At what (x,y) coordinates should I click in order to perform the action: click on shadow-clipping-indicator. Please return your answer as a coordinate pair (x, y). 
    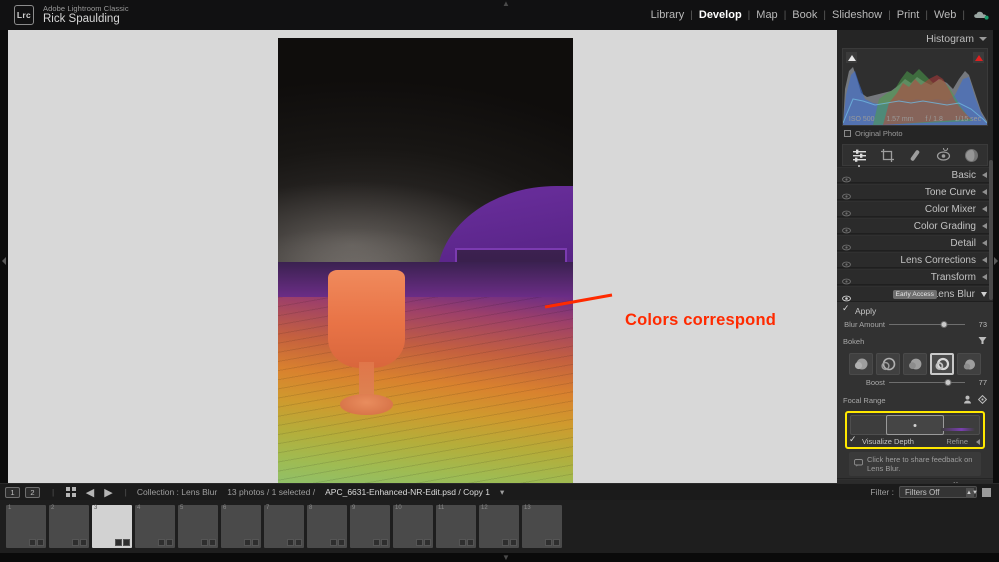
    Looking at the image, I should click on (851, 57).